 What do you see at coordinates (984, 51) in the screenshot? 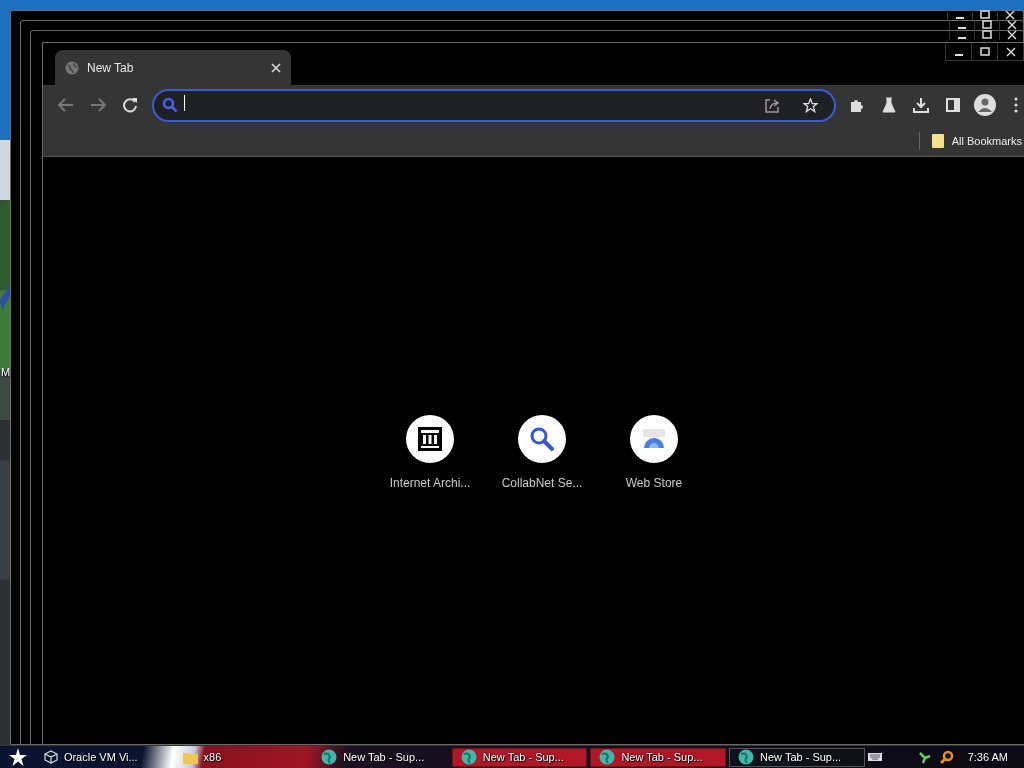
I see `maximize-icon` at bounding box center [984, 51].